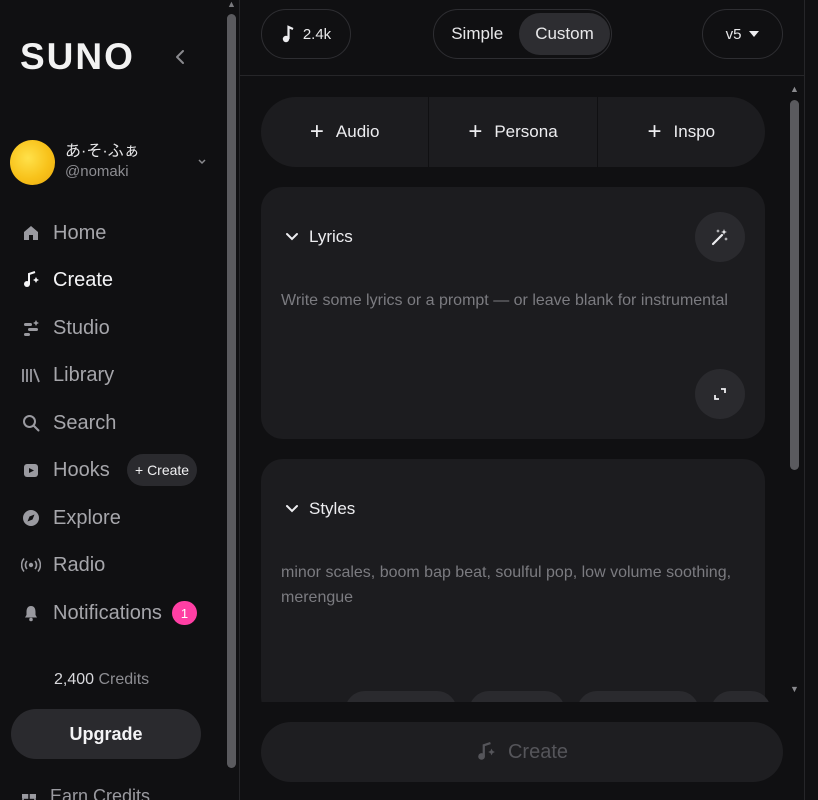 Image resolution: width=818 pixels, height=800 pixels. I want to click on credits-pill: 2.4k, so click(306, 34).